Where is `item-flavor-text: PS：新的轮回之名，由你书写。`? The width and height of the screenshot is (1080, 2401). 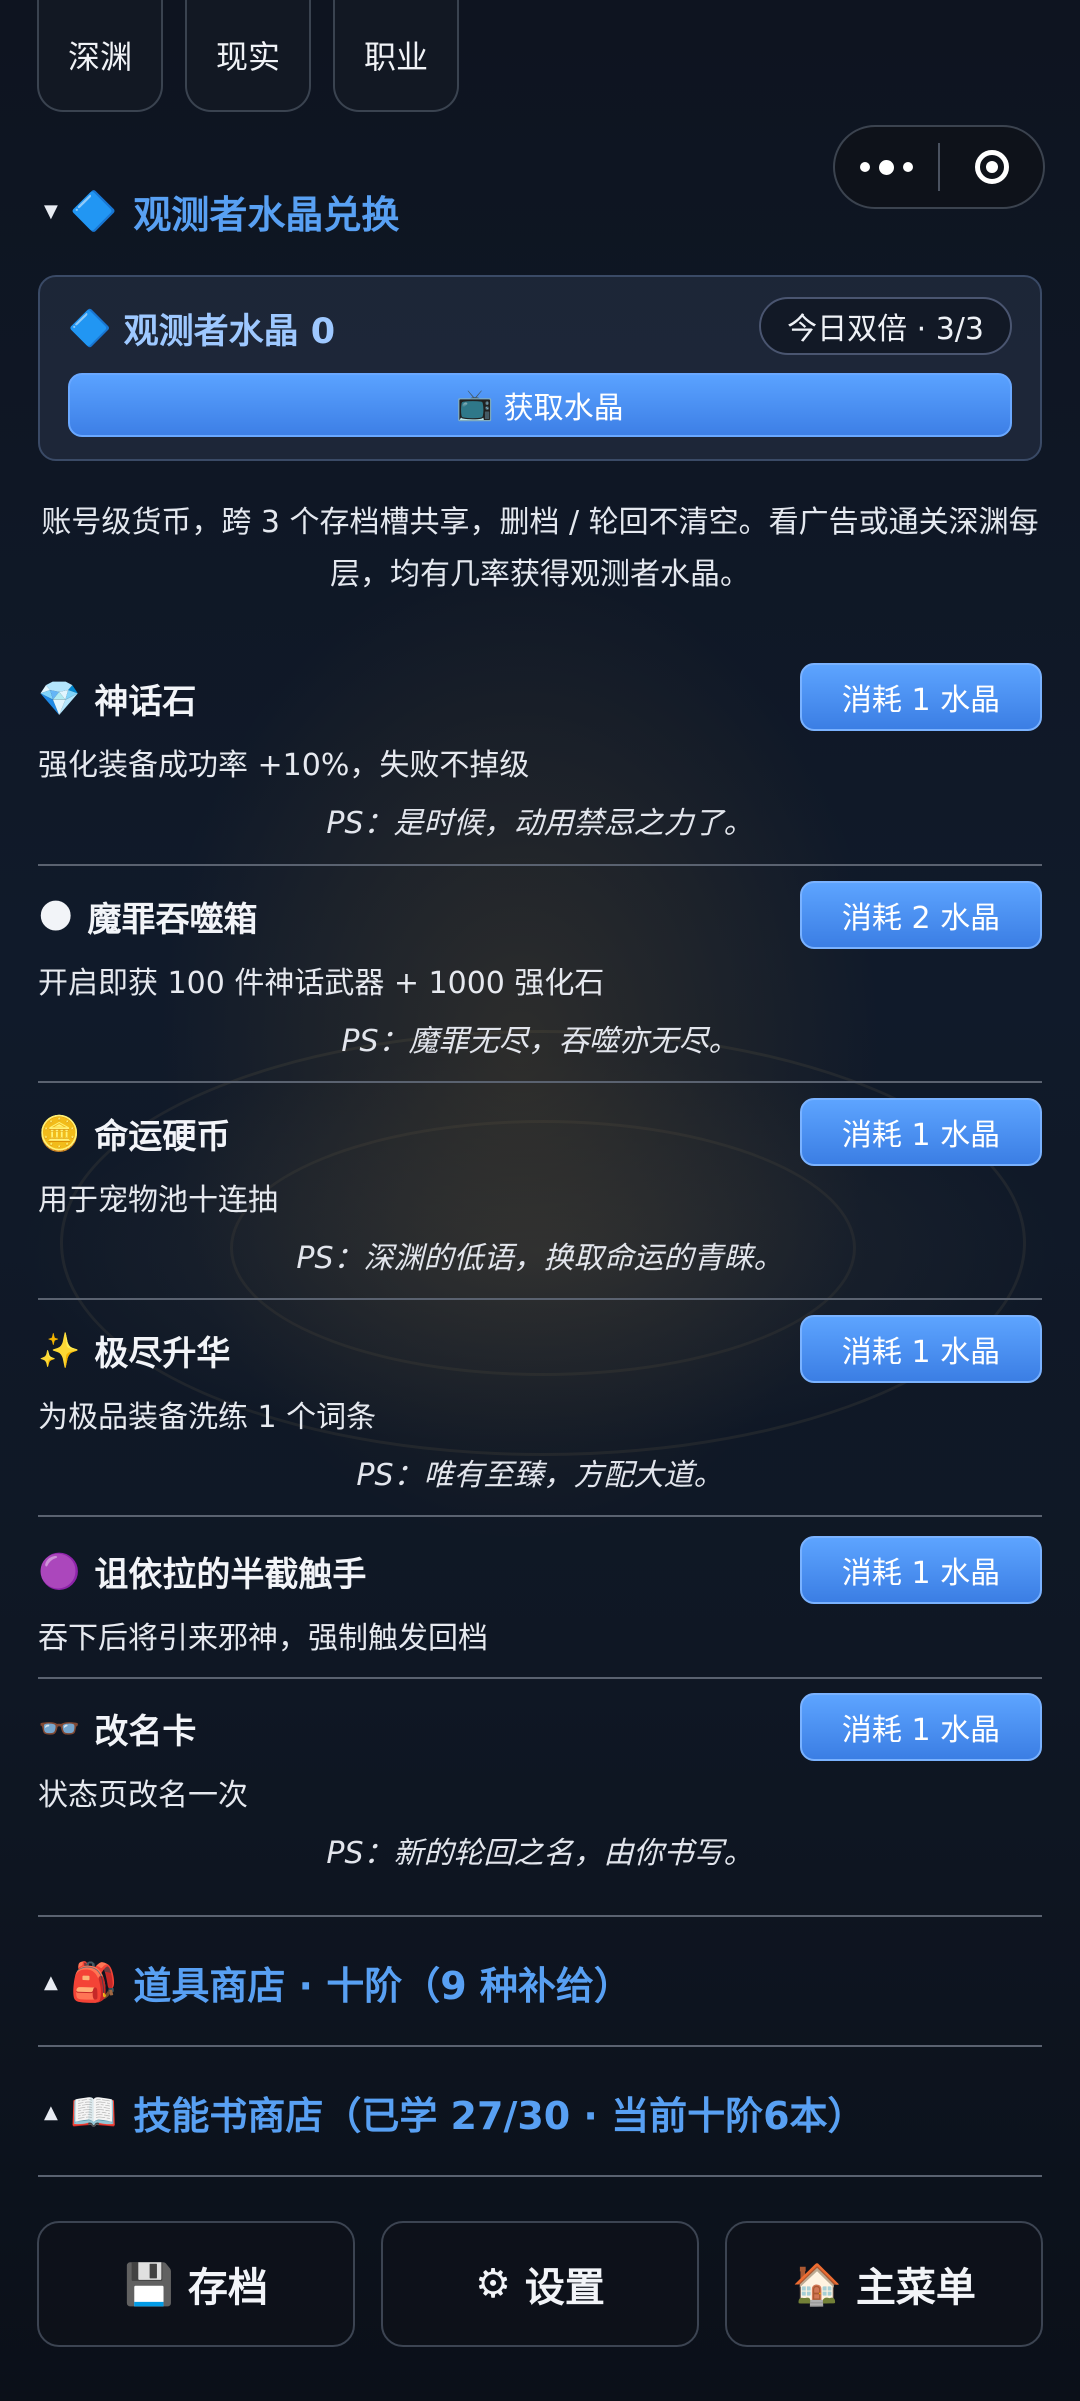 item-flavor-text: PS：新的轮回之名，由你书写。 is located at coordinates (540, 1853).